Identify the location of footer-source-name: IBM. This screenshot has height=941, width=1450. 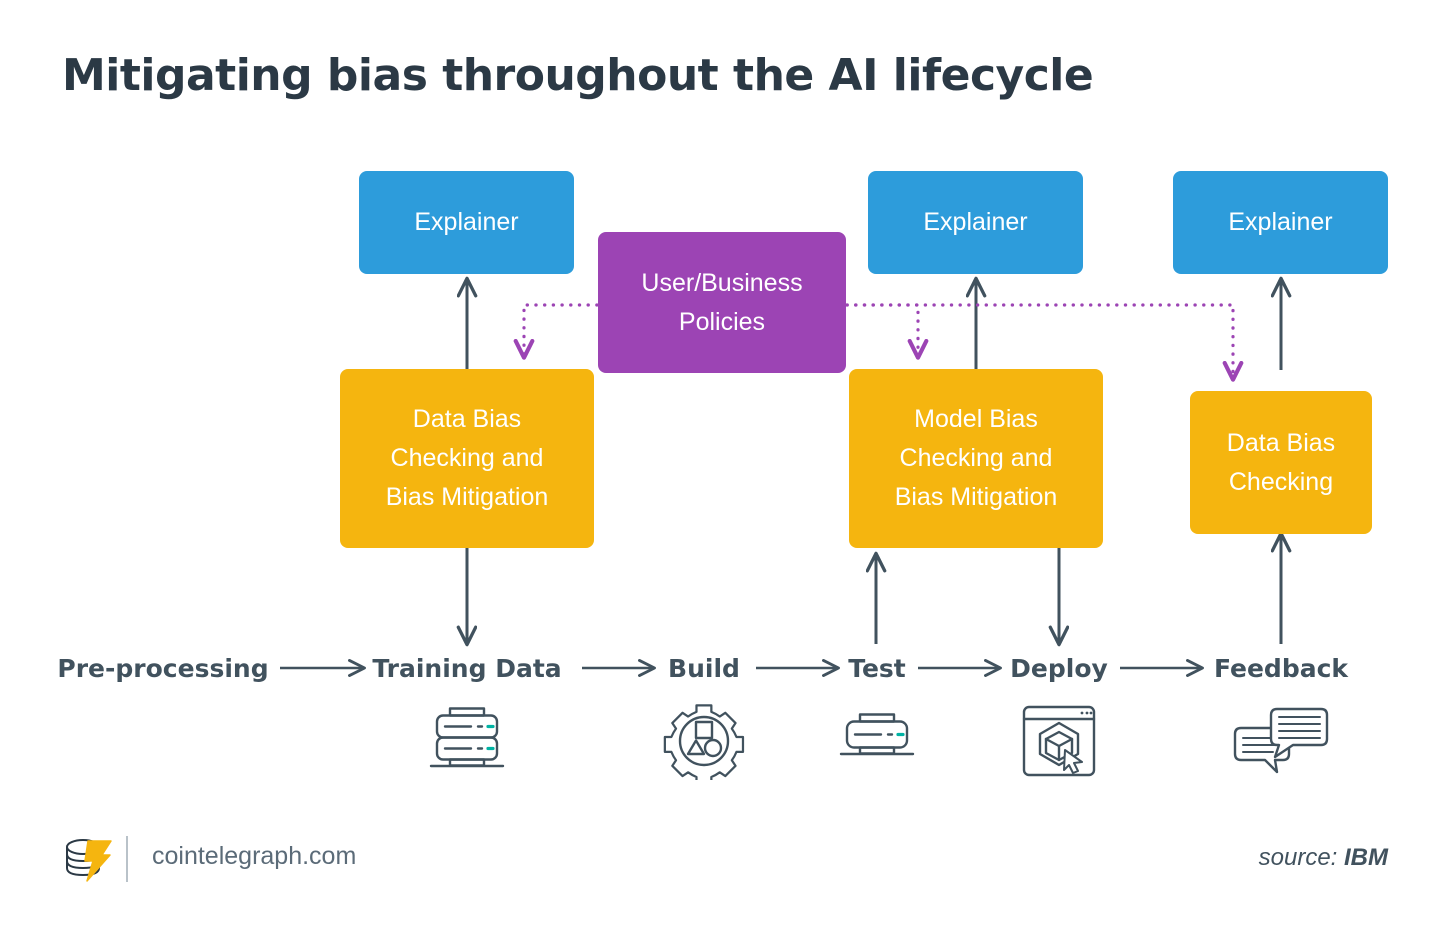
(1366, 857).